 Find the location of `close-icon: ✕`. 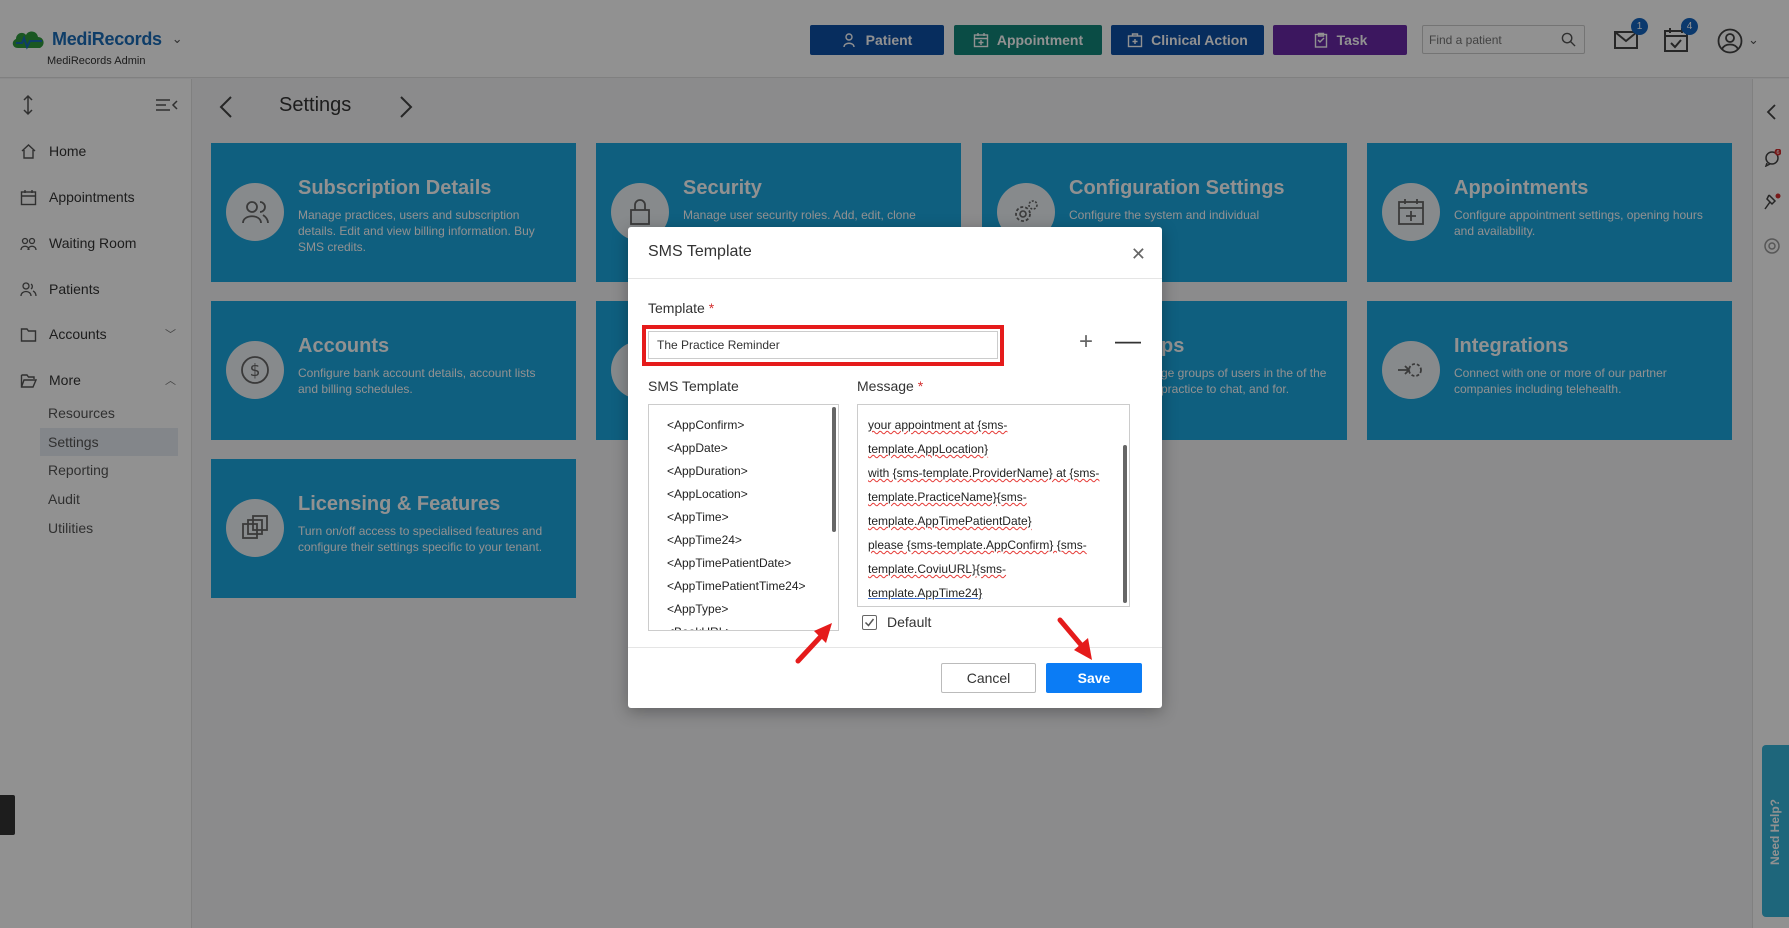

close-icon: ✕ is located at coordinates (1138, 254).